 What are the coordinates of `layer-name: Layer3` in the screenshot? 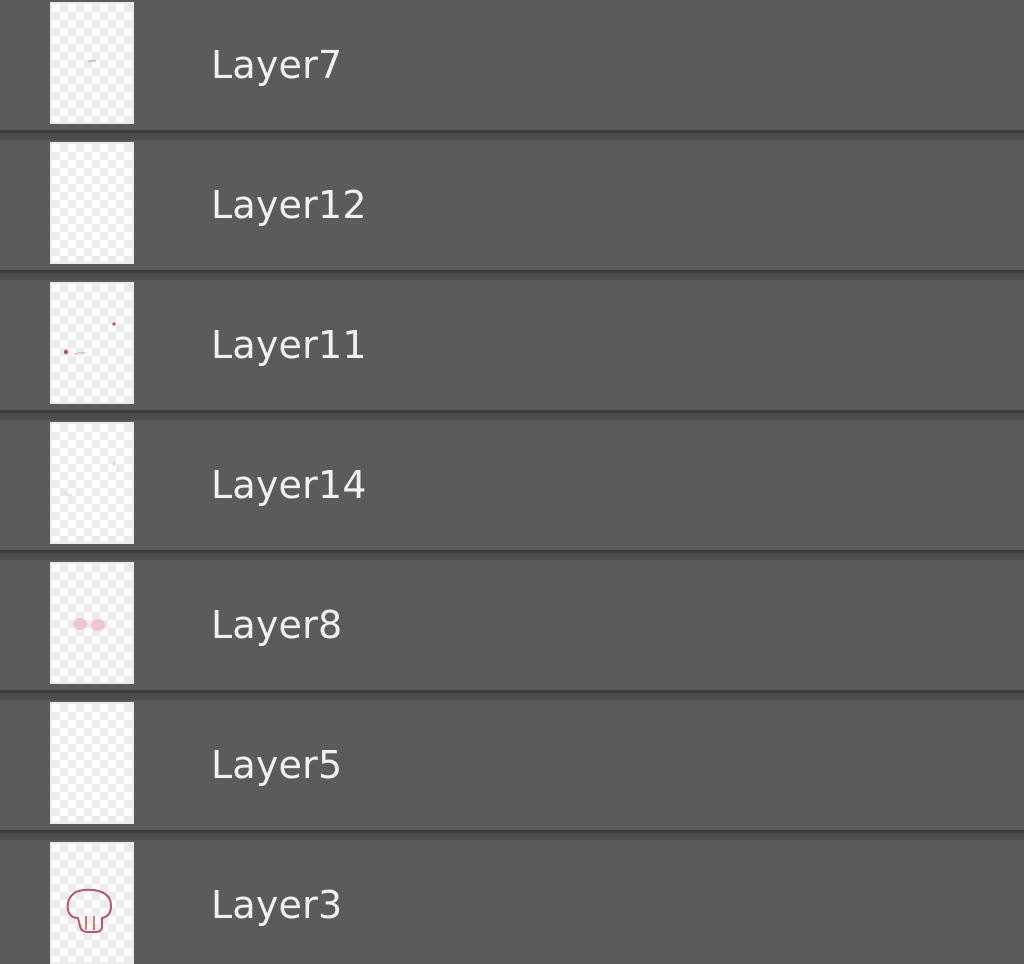 It's located at (276, 902).